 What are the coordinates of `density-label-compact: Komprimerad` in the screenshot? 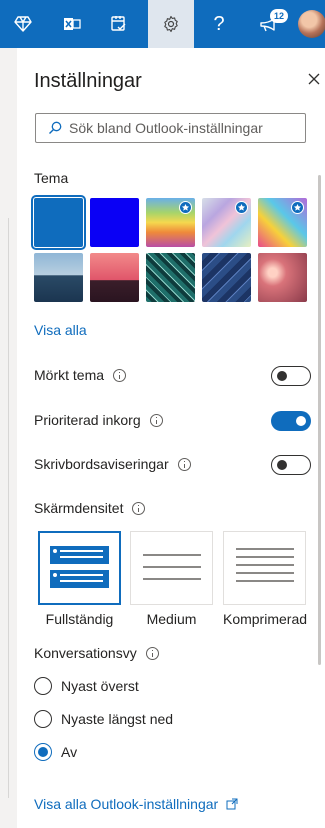 It's located at (265, 619).